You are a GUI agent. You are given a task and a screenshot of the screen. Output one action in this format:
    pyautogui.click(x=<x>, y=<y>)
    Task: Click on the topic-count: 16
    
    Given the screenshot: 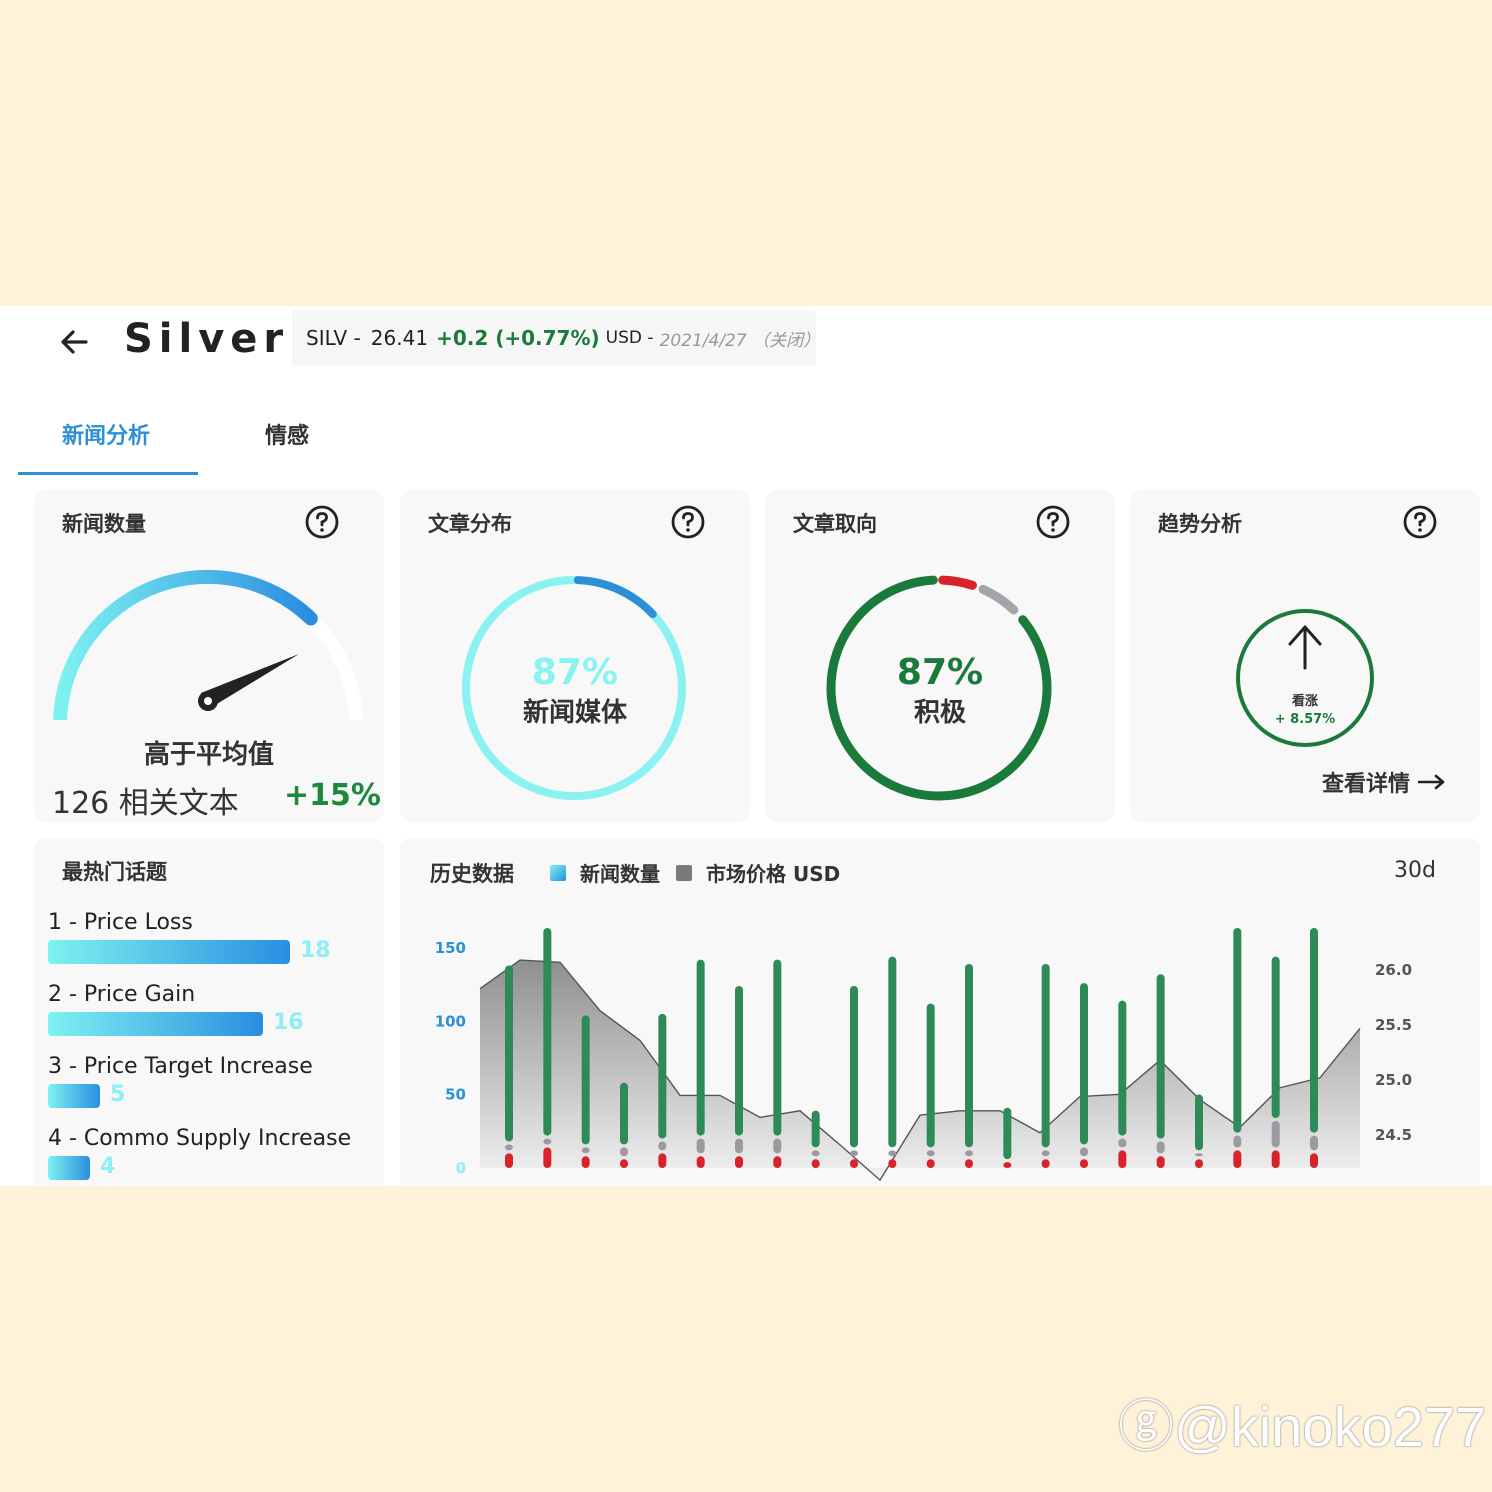 What is the action you would take?
    pyautogui.click(x=288, y=1022)
    